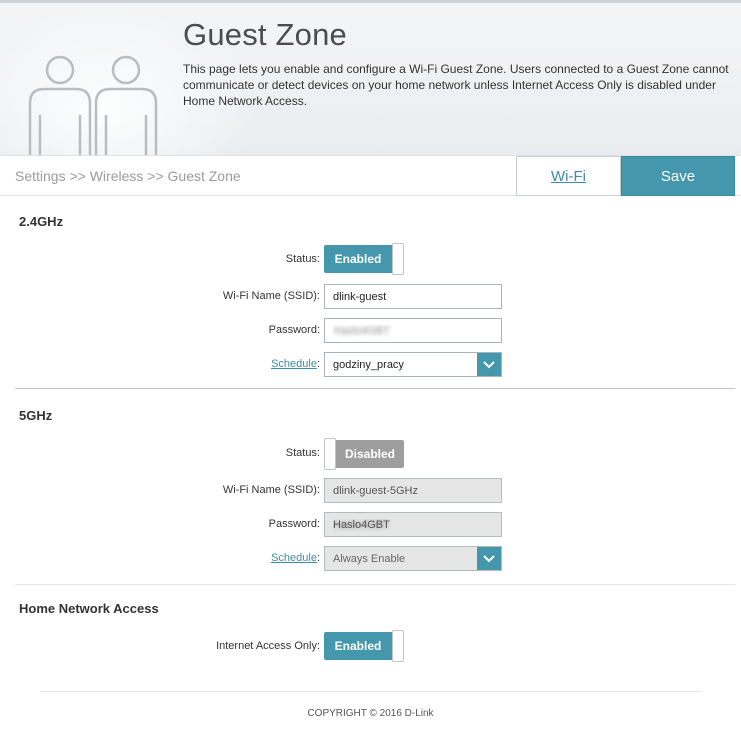 The width and height of the screenshot is (741, 736). Describe the element at coordinates (36, 415) in the screenshot. I see `section-title-5ghz: 5GHz` at that location.